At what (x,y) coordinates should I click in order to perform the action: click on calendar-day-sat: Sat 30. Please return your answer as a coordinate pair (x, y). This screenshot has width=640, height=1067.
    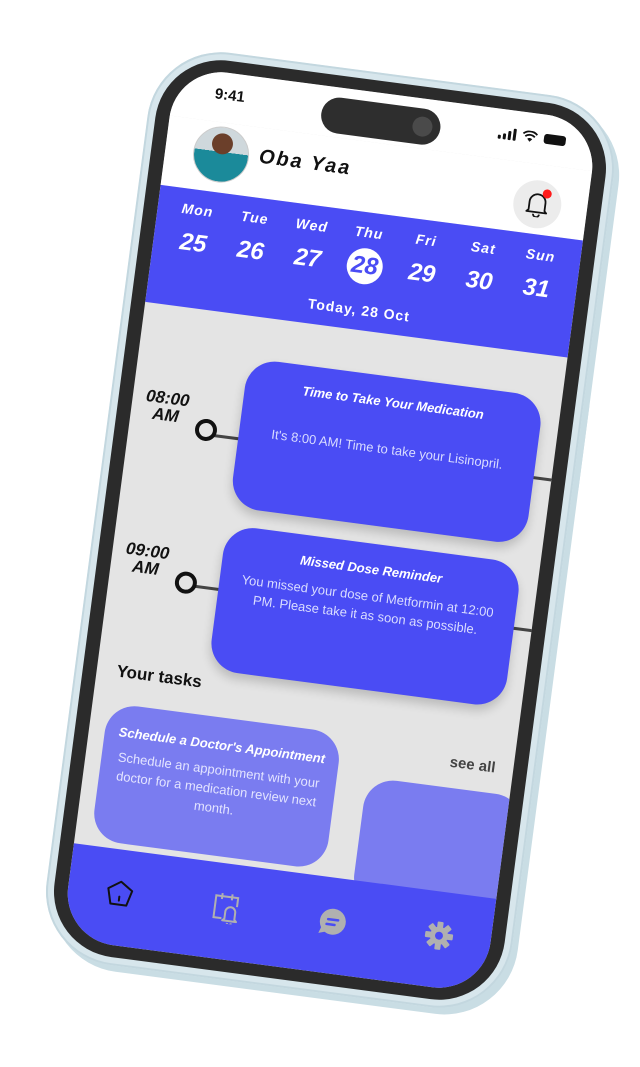
    Looking at the image, I should click on (480, 269).